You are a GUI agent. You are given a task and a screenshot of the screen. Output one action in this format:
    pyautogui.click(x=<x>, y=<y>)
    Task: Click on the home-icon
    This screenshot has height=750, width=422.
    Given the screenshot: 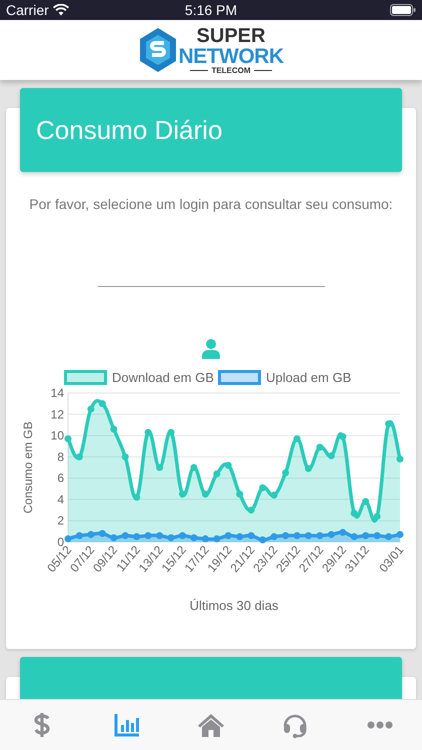 What is the action you would take?
    pyautogui.click(x=211, y=725)
    